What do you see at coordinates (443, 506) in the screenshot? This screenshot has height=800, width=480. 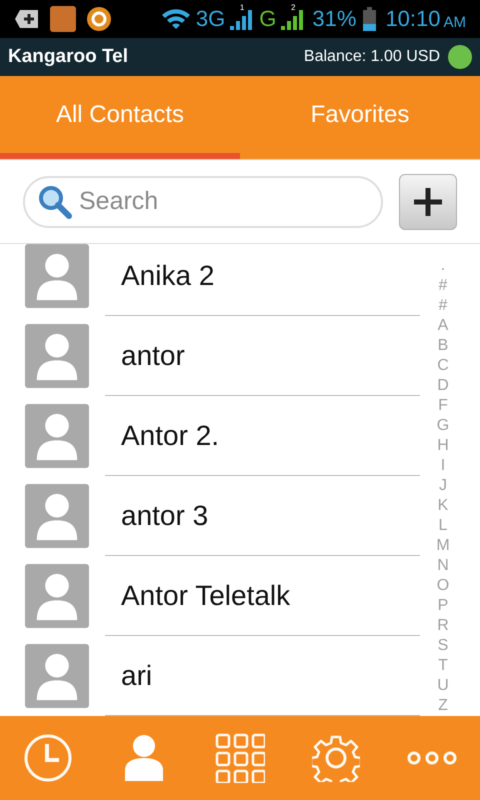 I see `index-letter: K` at bounding box center [443, 506].